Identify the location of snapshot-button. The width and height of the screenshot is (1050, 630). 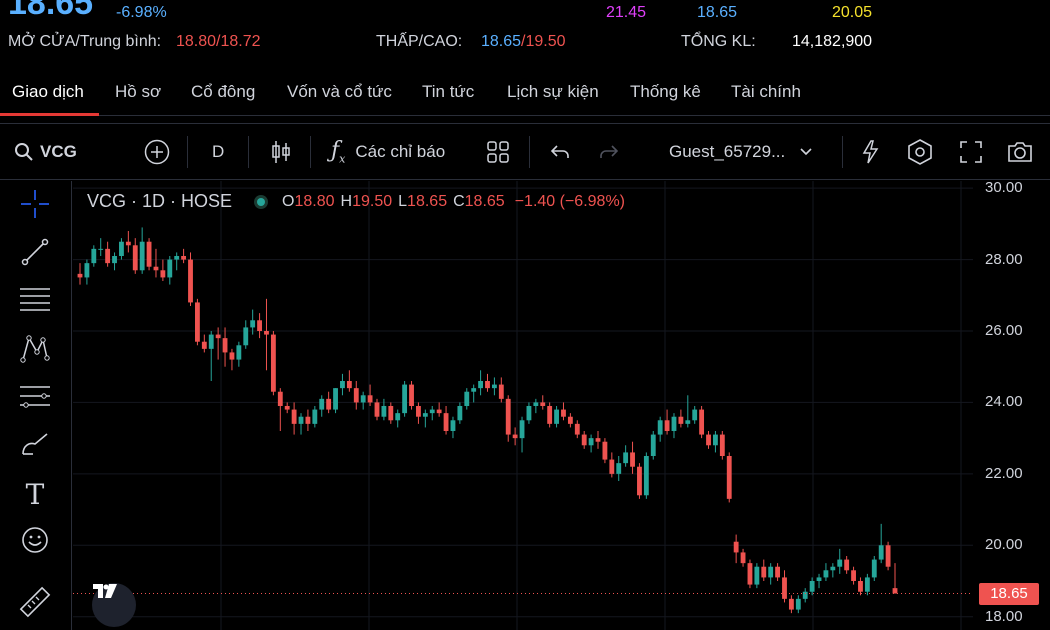
(1020, 152).